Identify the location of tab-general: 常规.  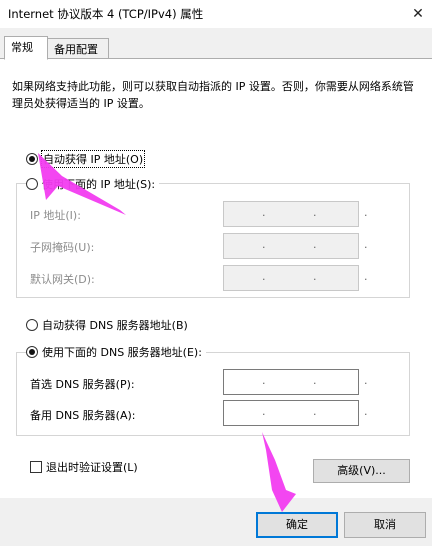
(26, 48).